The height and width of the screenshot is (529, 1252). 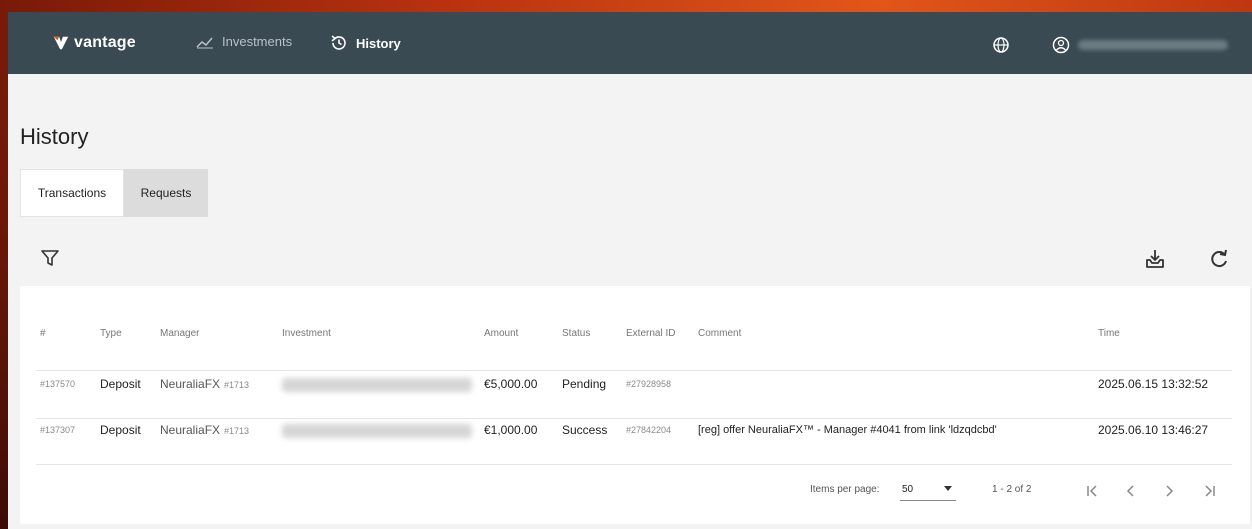 What do you see at coordinates (378, 43) in the screenshot?
I see `nav-history-label: History` at bounding box center [378, 43].